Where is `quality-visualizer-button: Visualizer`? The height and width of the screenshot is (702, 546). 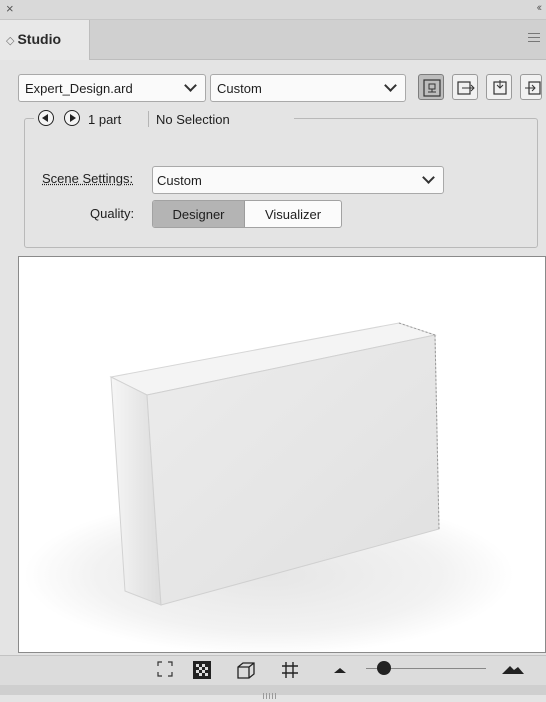
quality-visualizer-button: Visualizer is located at coordinates (293, 214).